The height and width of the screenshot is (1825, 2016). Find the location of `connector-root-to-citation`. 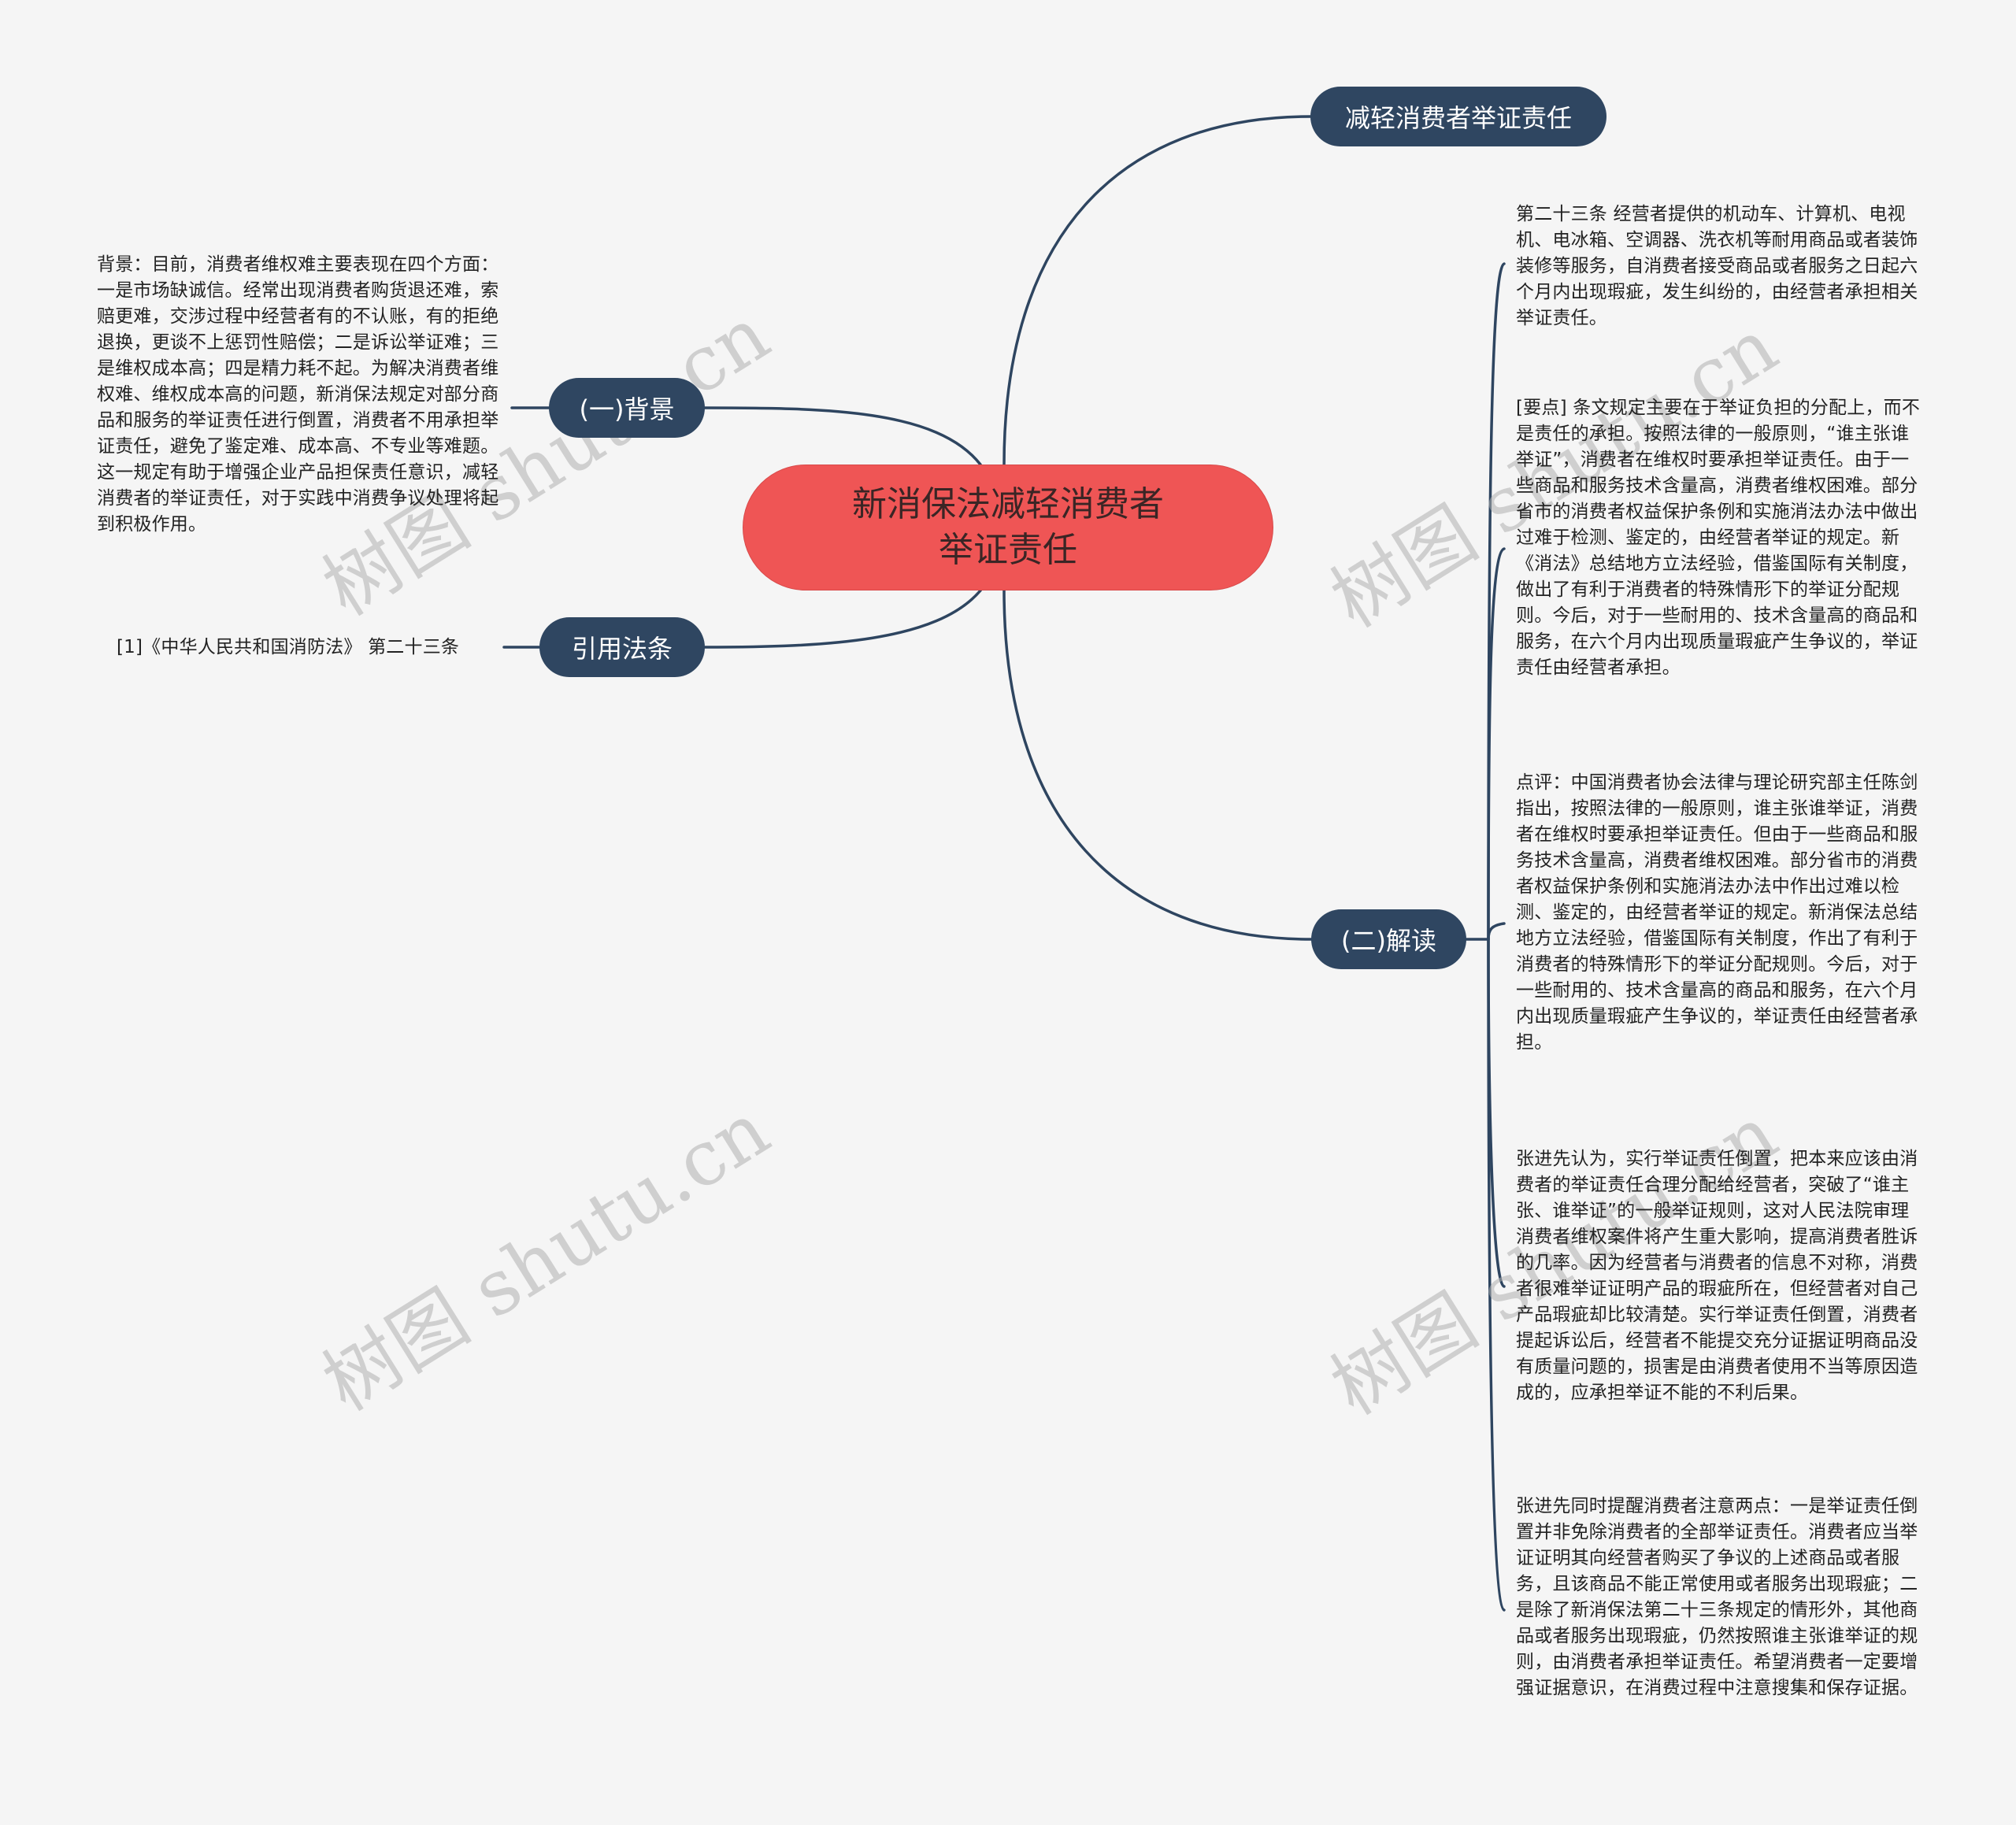

connector-root-to-citation is located at coordinates (842, 619).